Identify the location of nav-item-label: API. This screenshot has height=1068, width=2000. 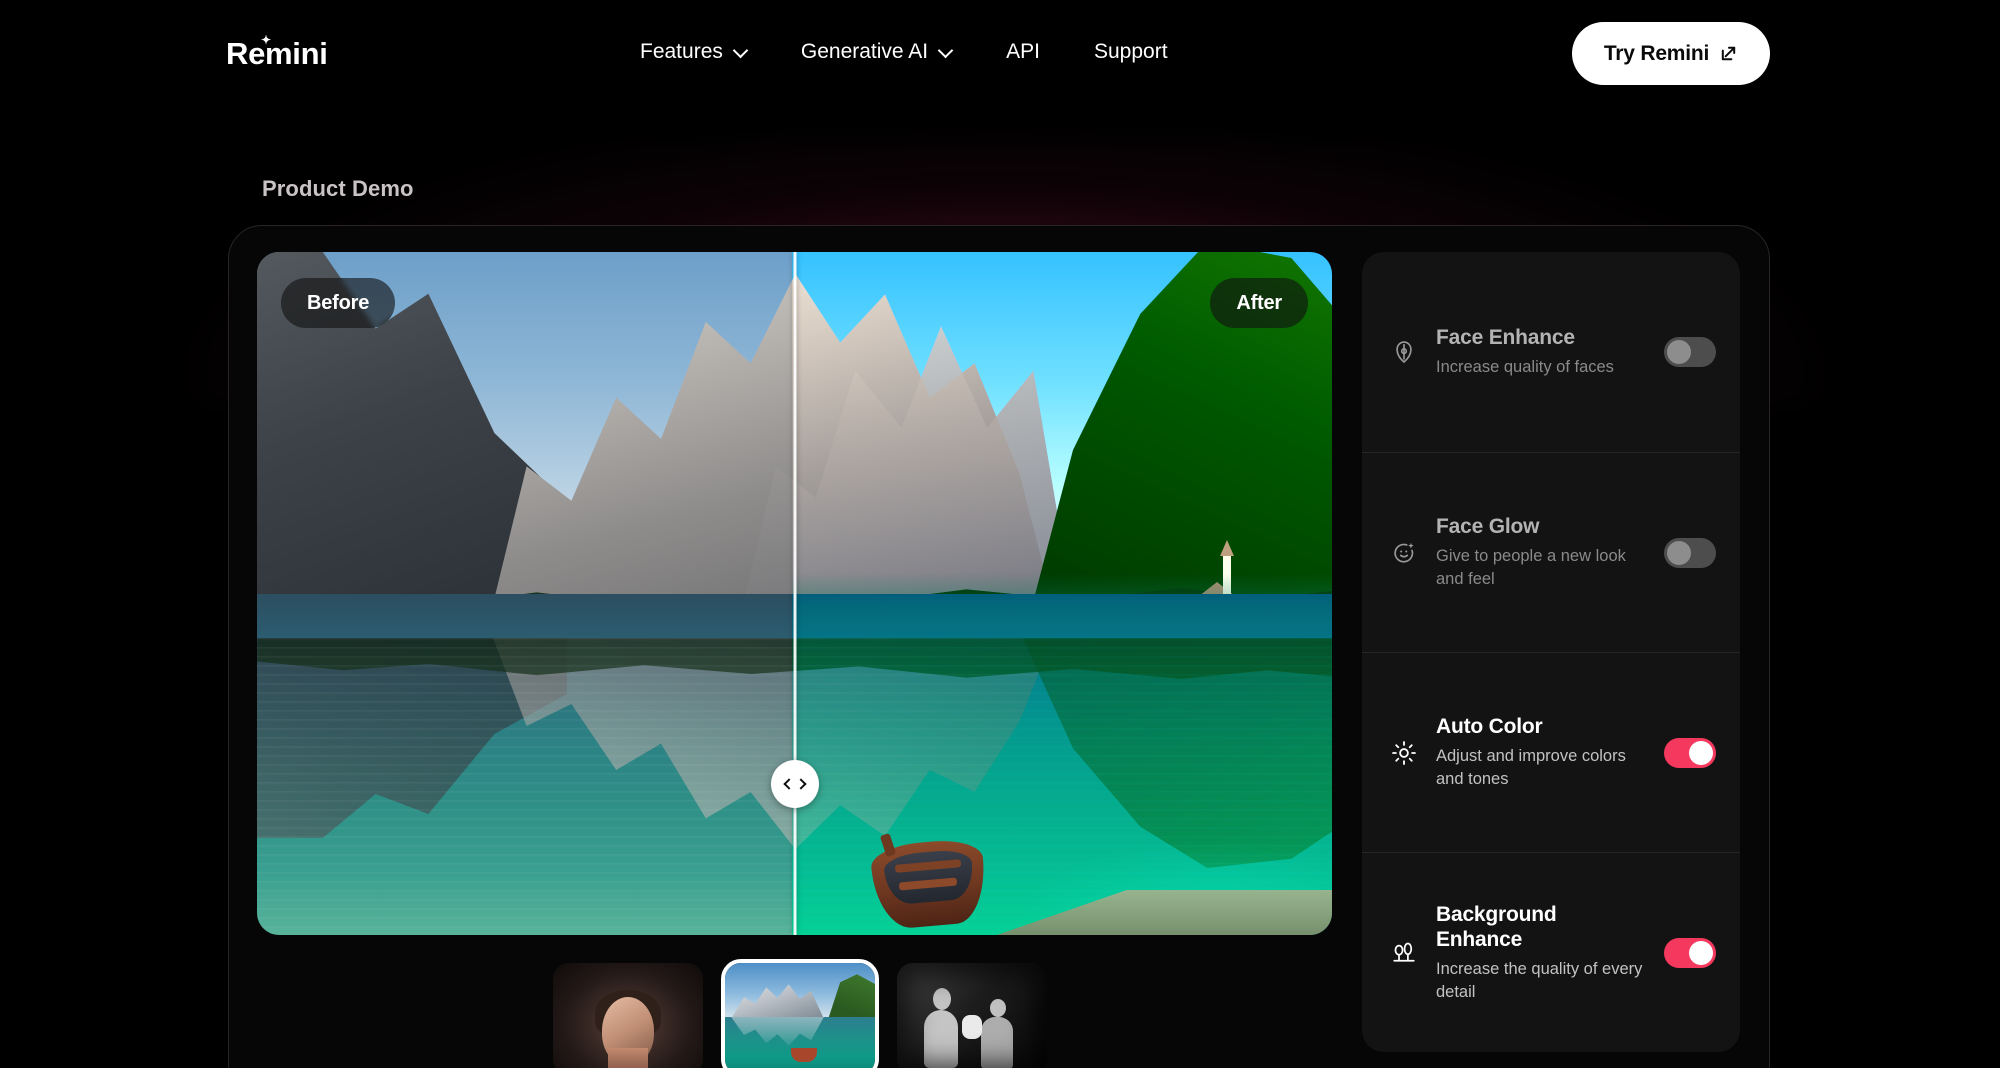
(1023, 51).